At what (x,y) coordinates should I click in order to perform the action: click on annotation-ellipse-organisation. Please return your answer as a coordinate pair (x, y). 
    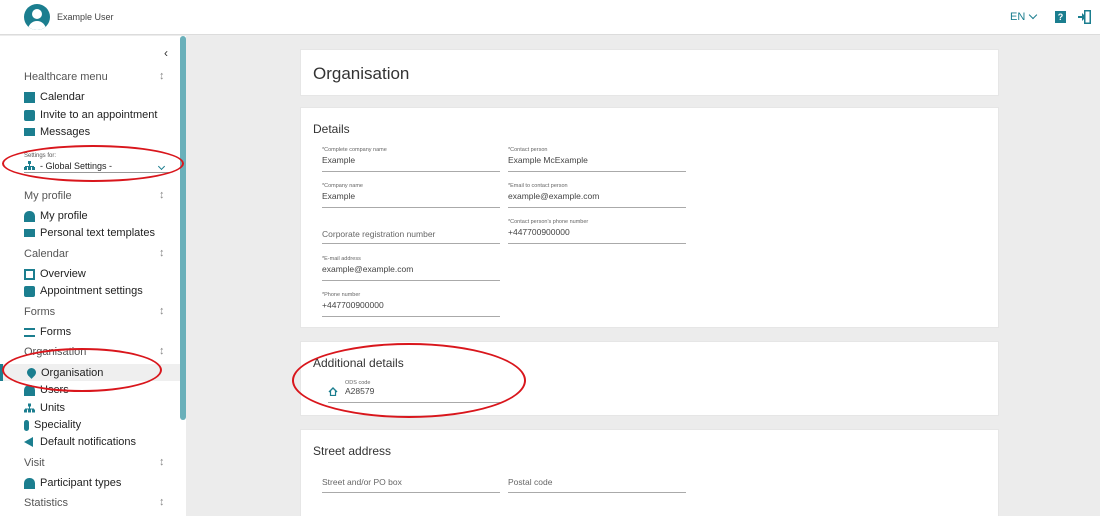
    Looking at the image, I should click on (82, 370).